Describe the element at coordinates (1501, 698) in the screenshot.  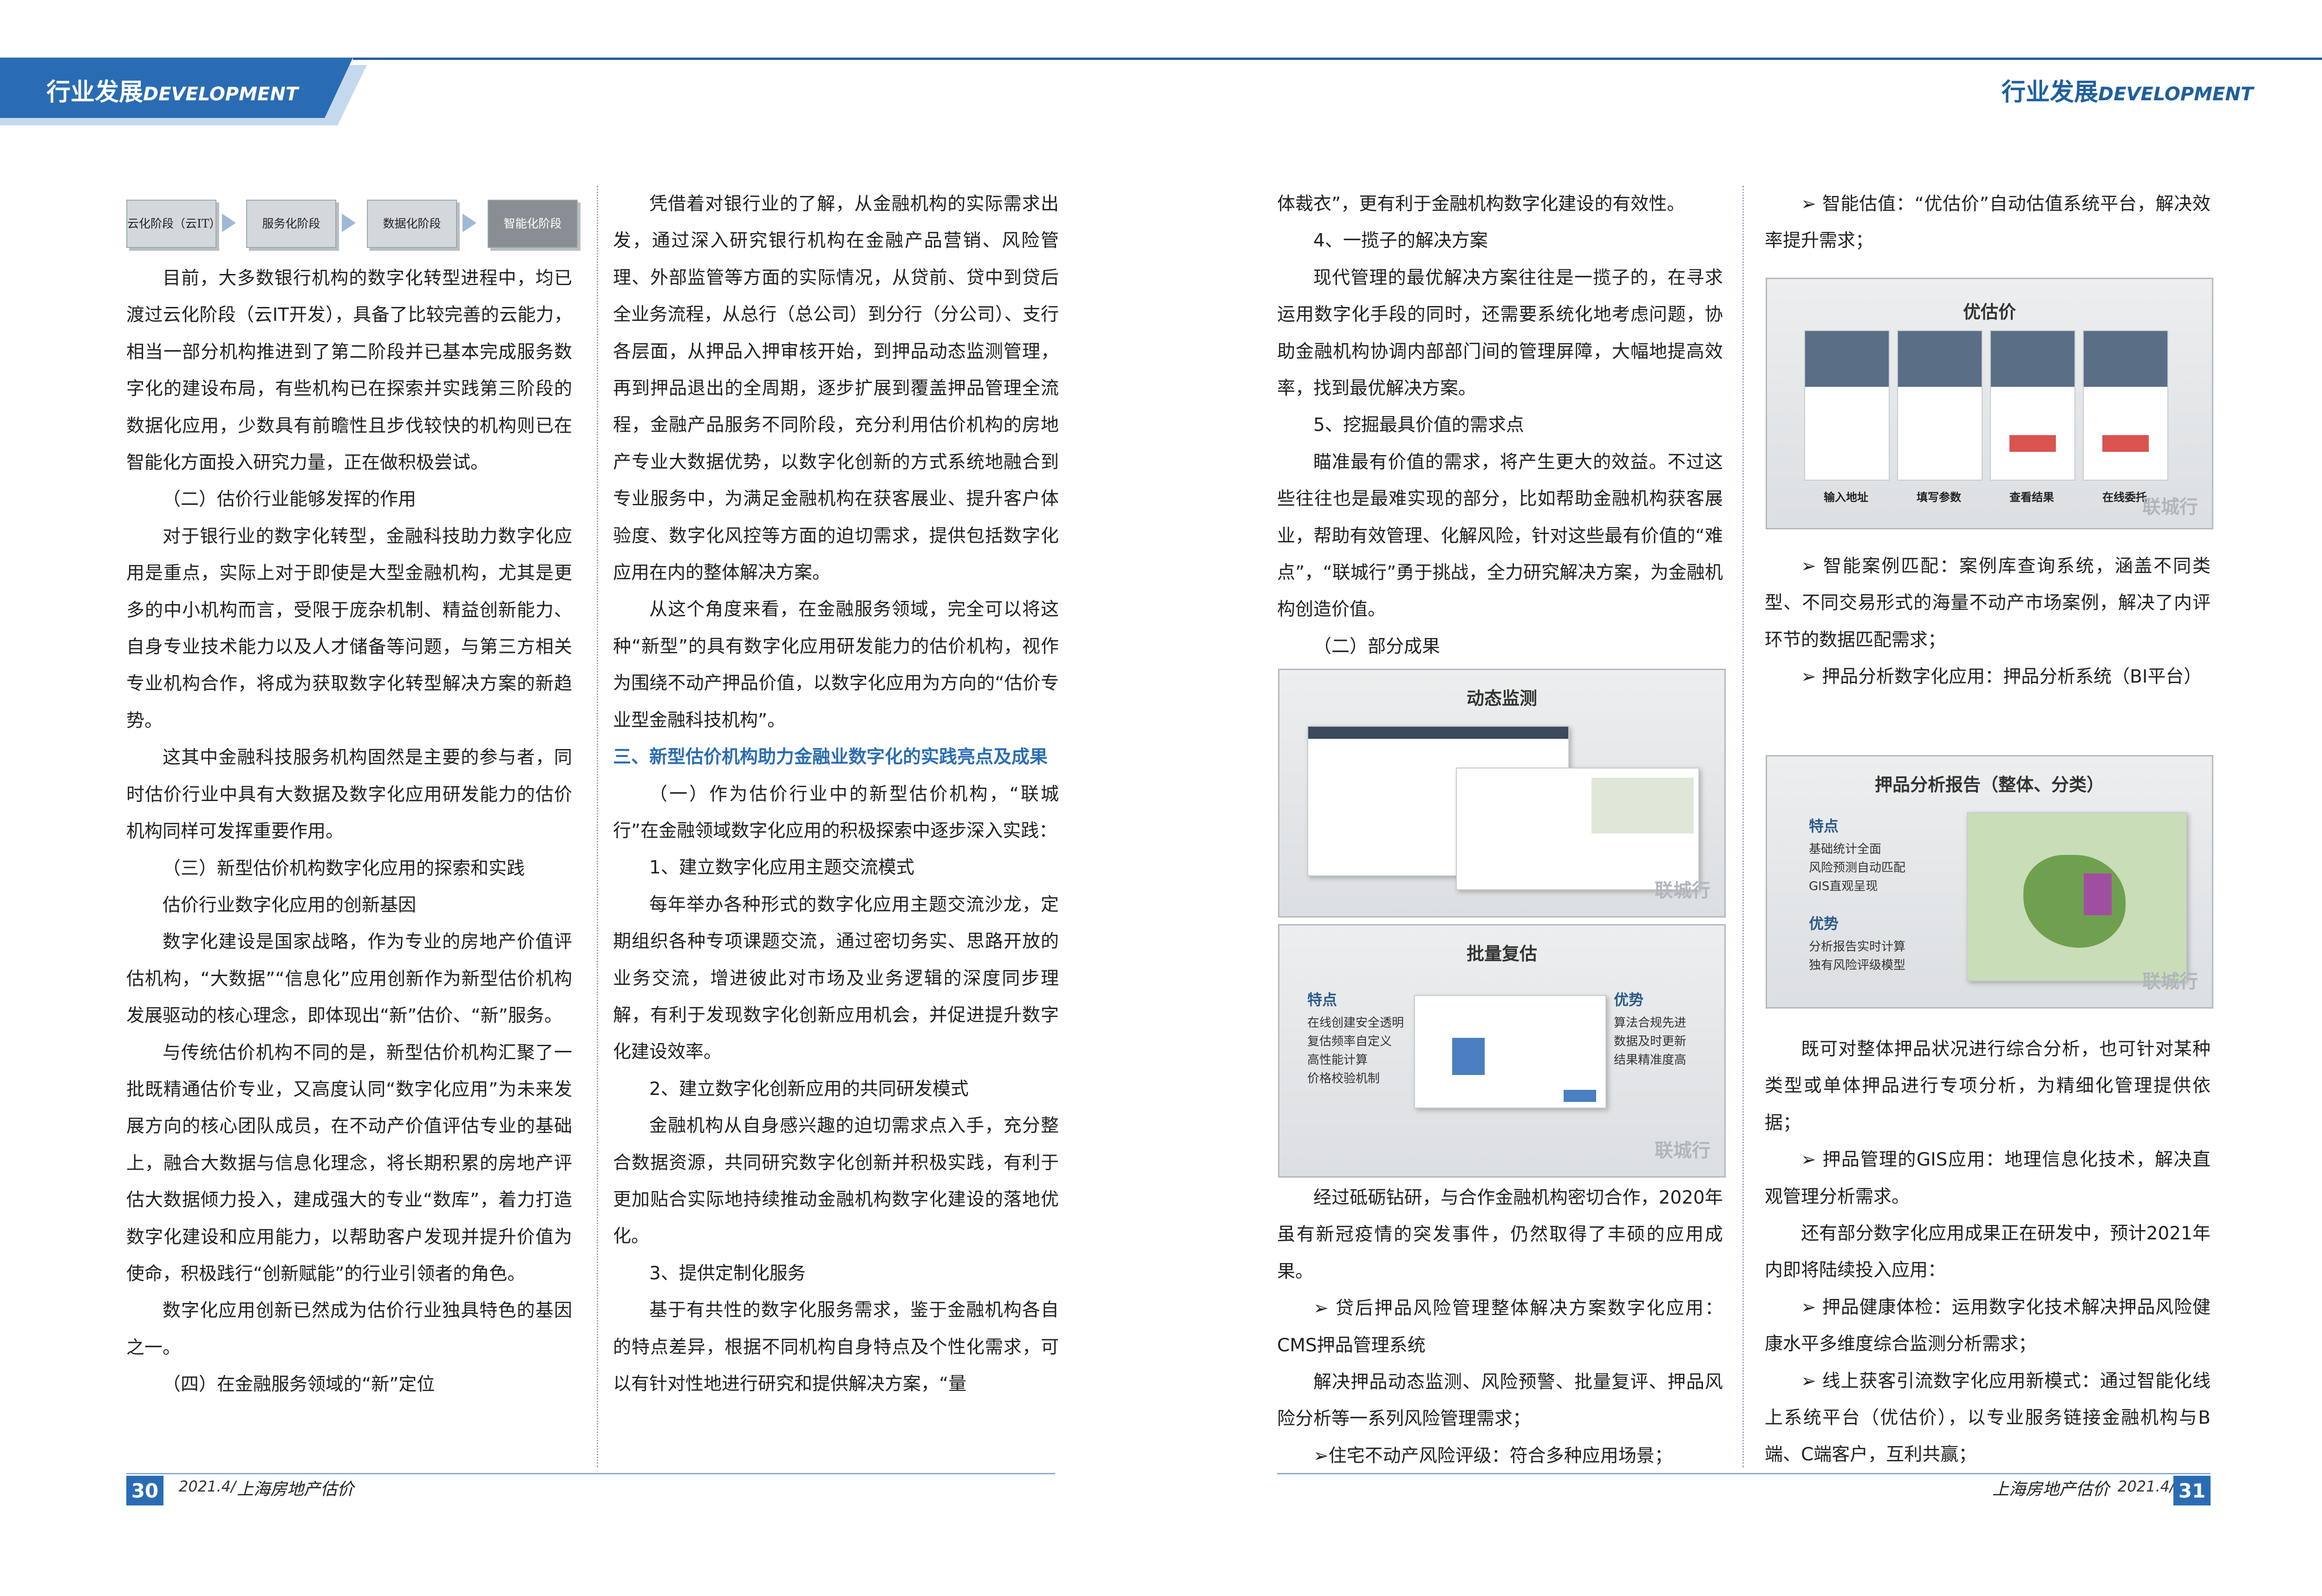
I see `screenshot-title: 动态监测` at that location.